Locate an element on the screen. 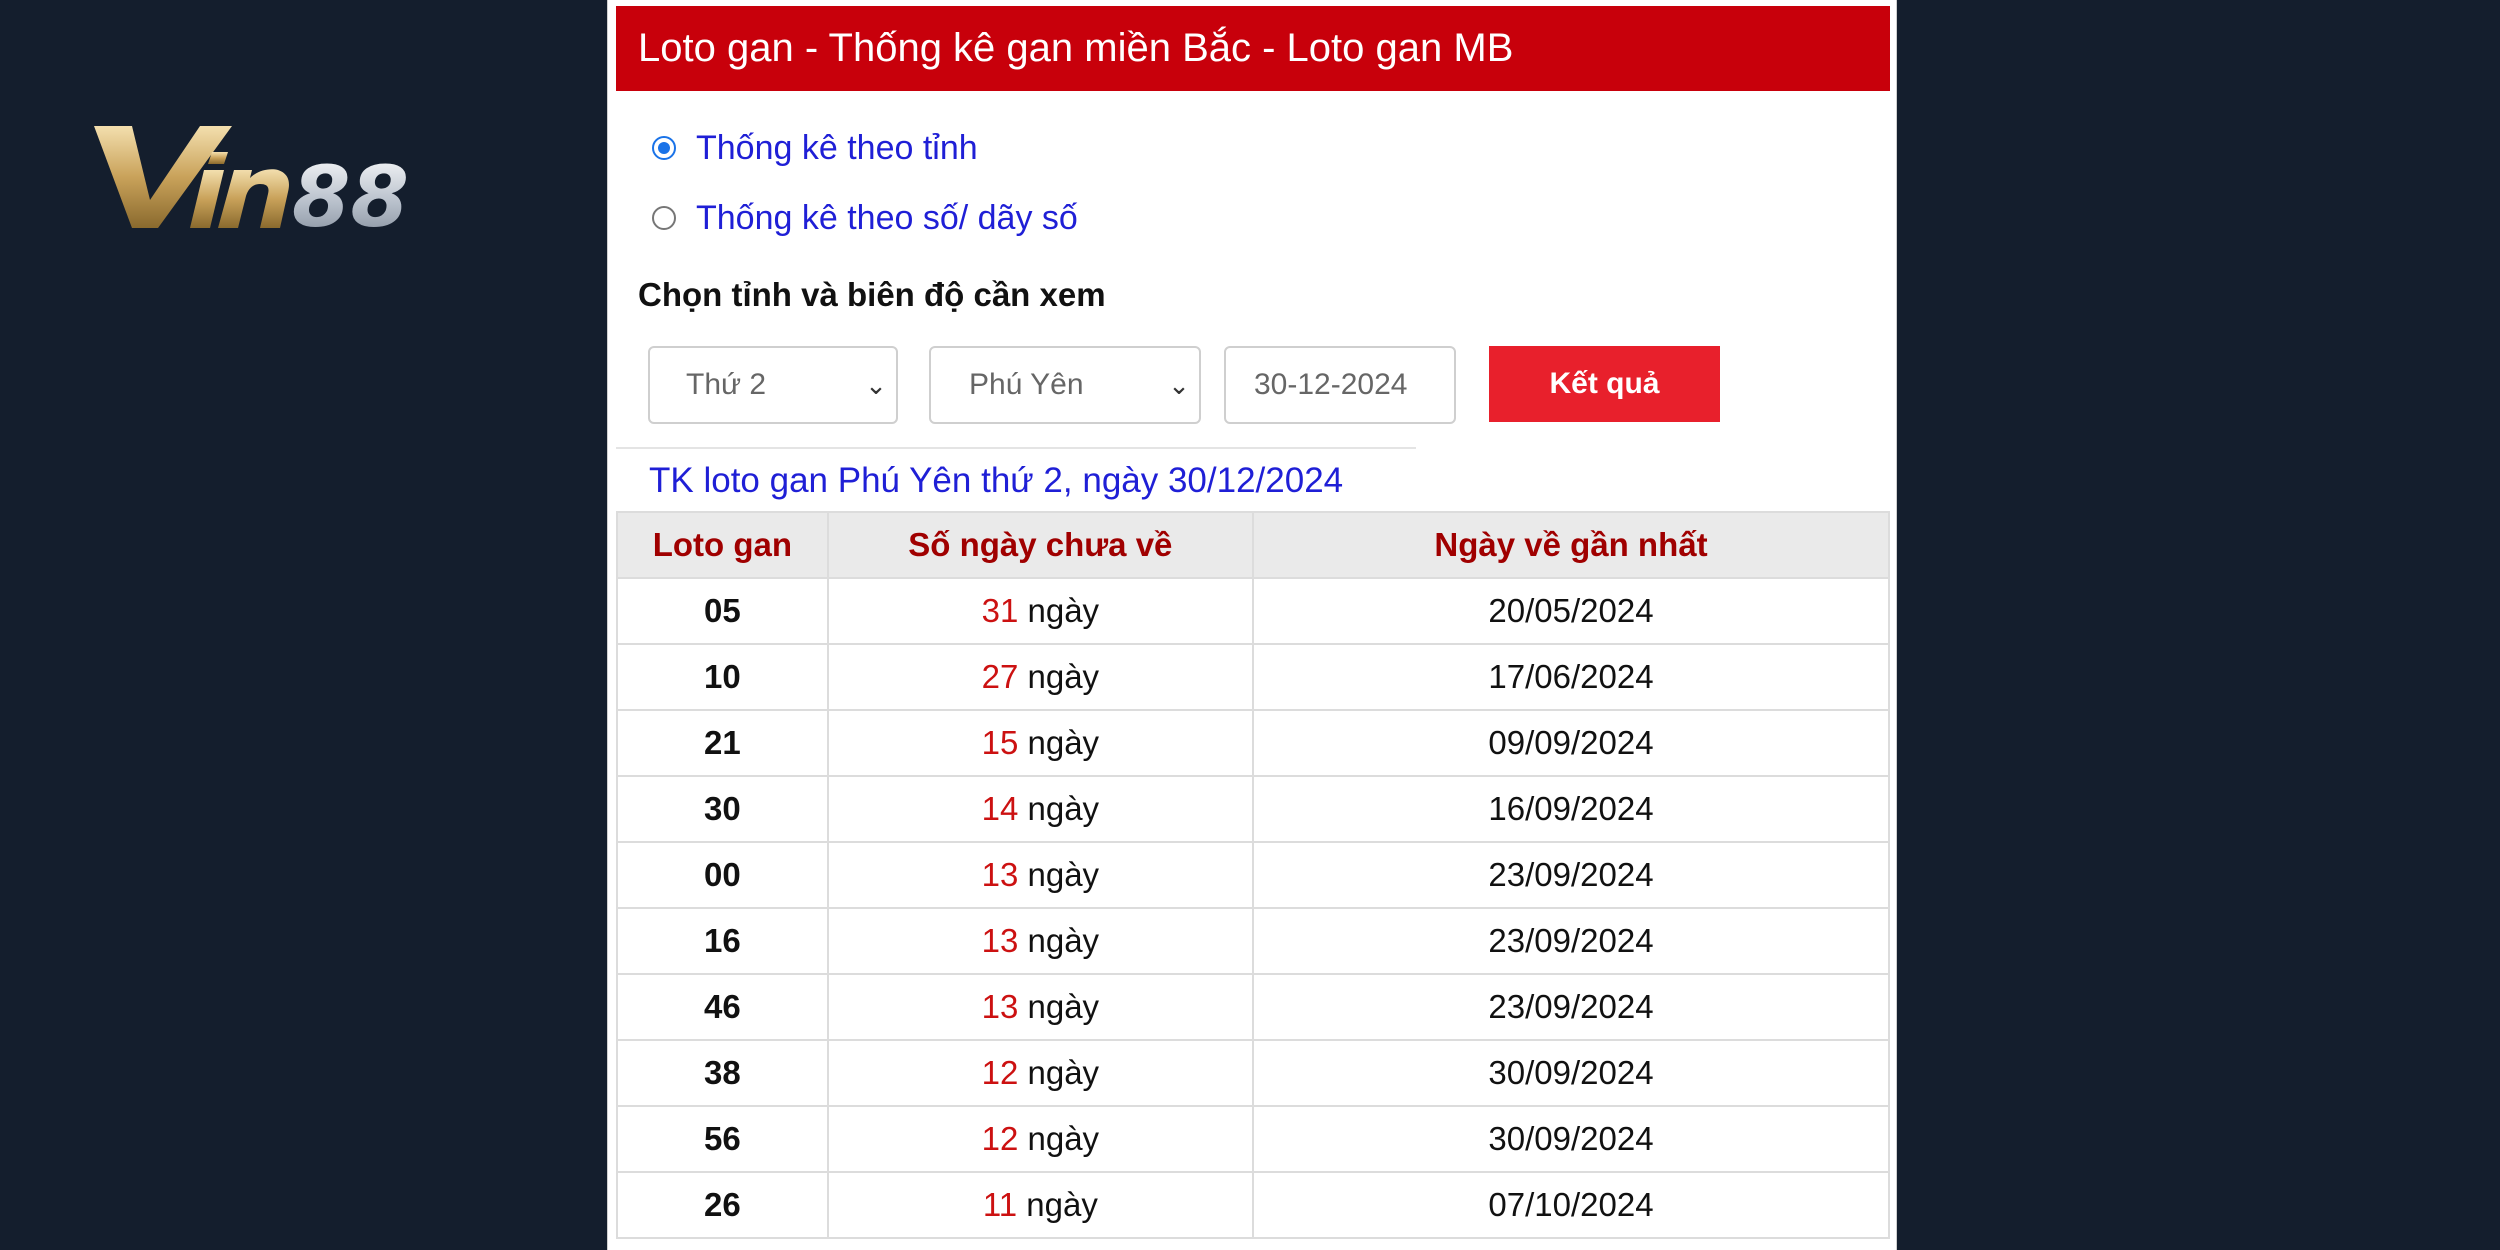  last-date-cell: 20/05/2024 is located at coordinates (1571, 611).